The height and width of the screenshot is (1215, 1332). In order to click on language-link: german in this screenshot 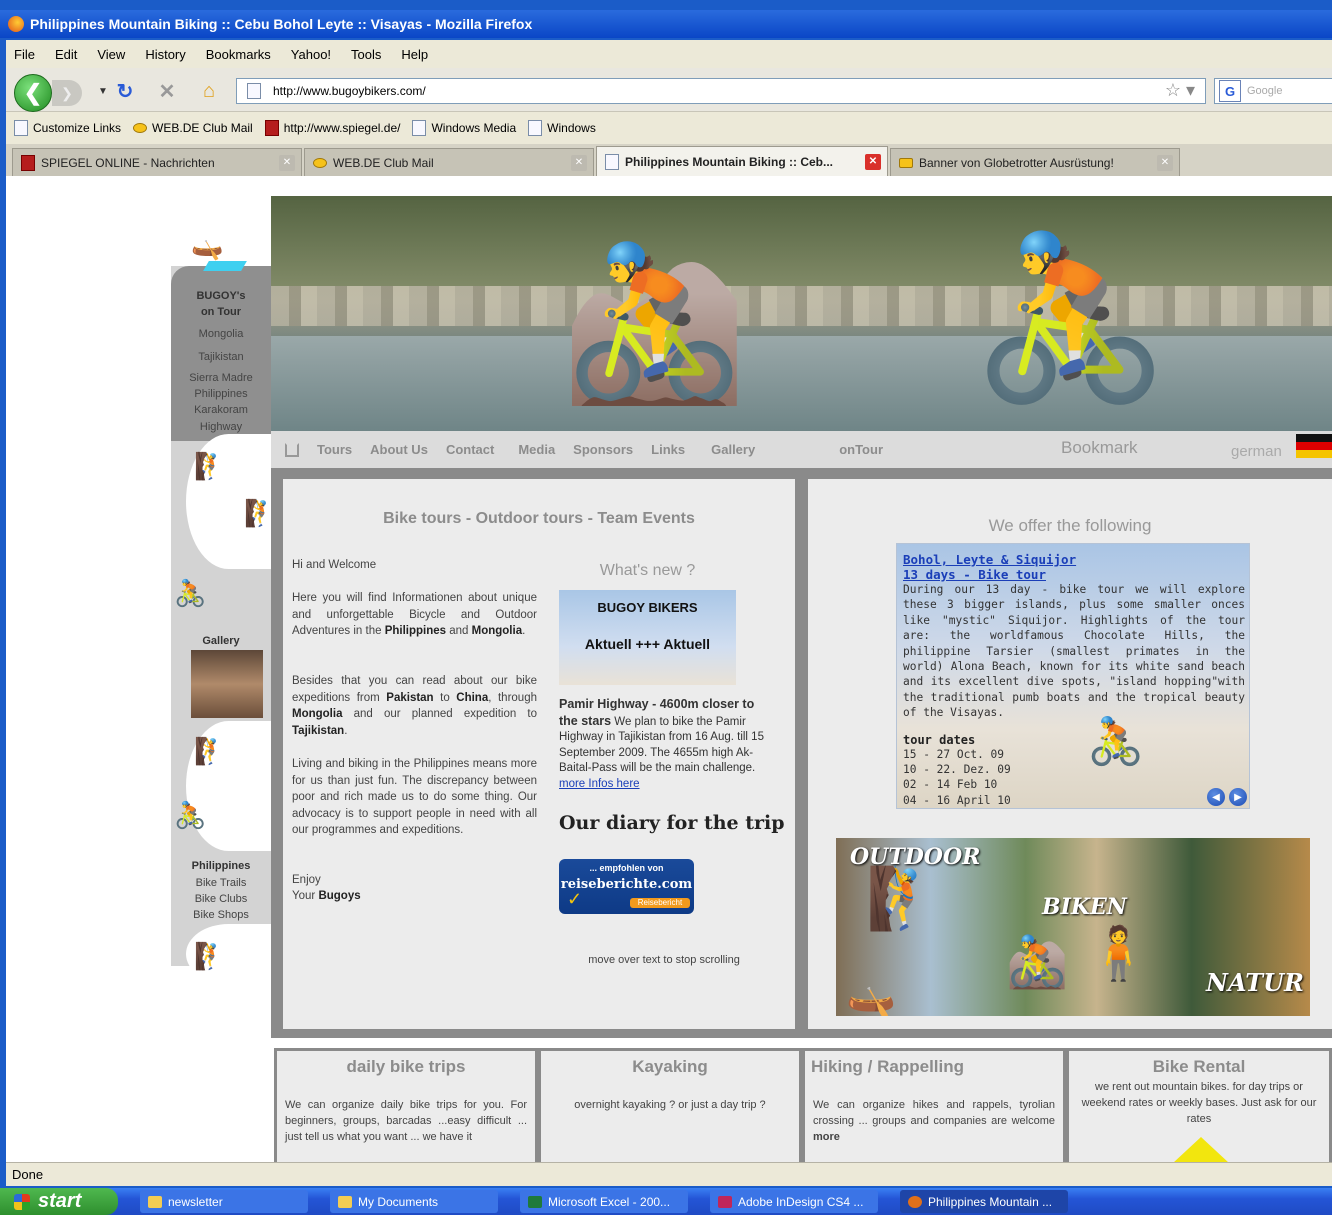, I will do `click(1256, 451)`.